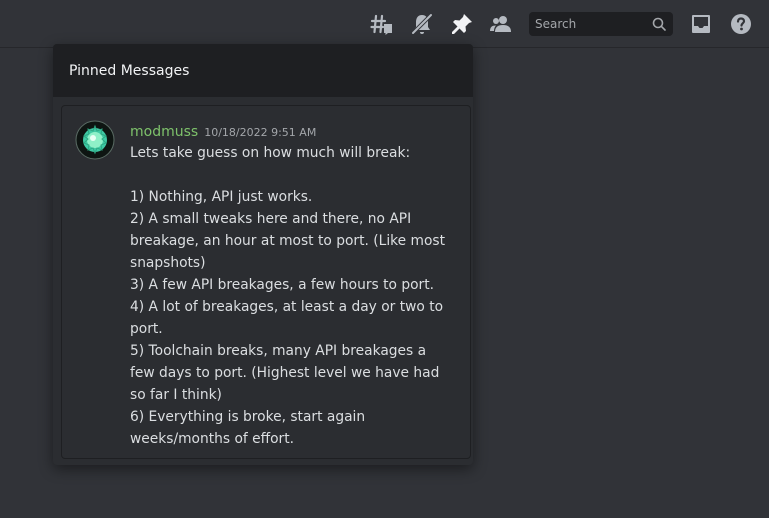 This screenshot has height=518, width=769. What do you see at coordinates (129, 70) in the screenshot?
I see `popout-title: Pinned Messages` at bounding box center [129, 70].